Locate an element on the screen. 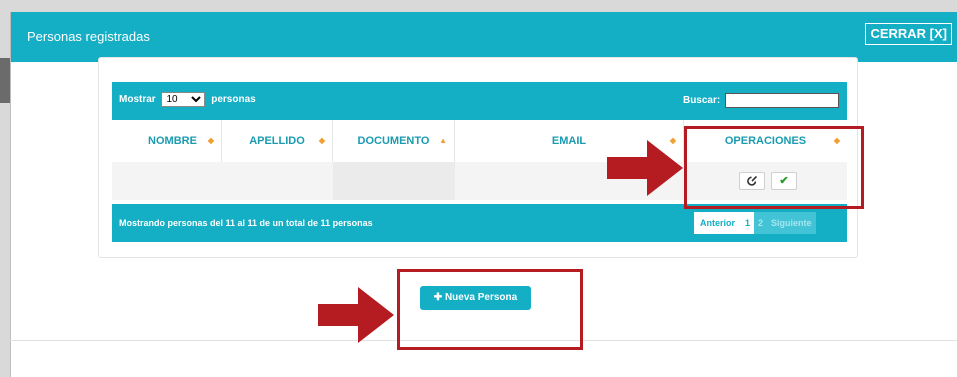 The height and width of the screenshot is (377, 957). page-length-control: Mostrar 10 personas is located at coordinates (187, 99).